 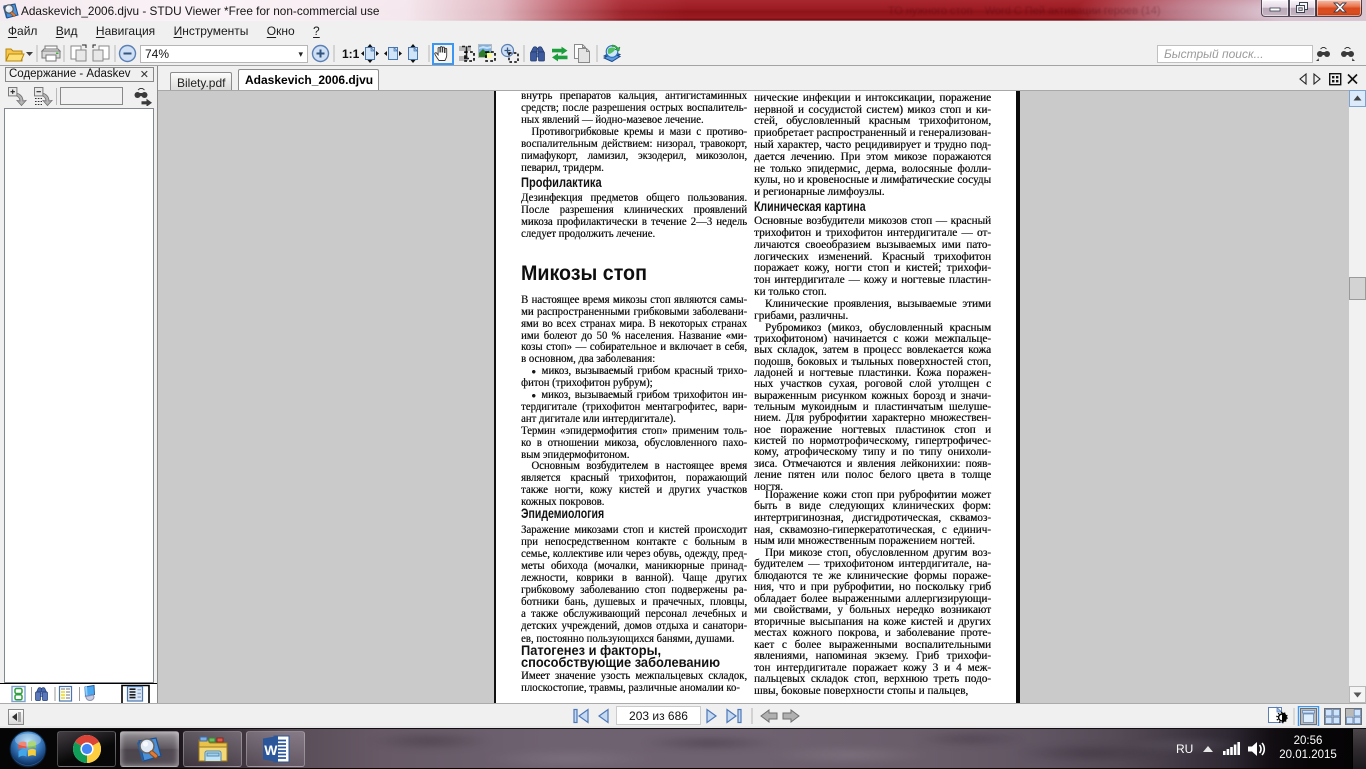 What do you see at coordinates (271, 750) in the screenshot?
I see `svg-text: W` at bounding box center [271, 750].